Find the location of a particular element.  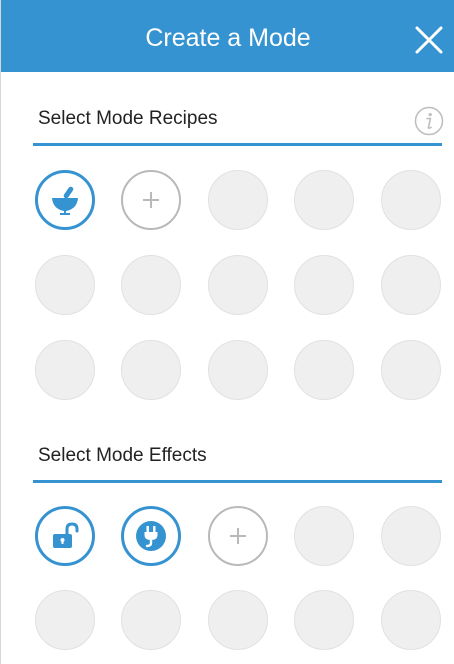

mortar-pestle-icon is located at coordinates (65, 200).